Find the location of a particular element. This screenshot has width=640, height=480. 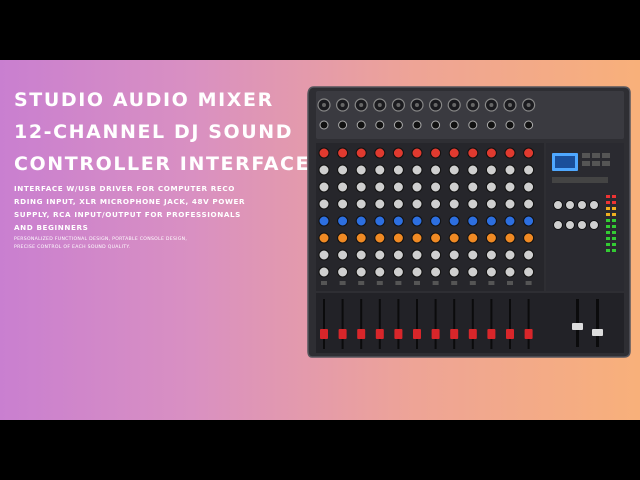

lcd-inner is located at coordinates (565, 162).